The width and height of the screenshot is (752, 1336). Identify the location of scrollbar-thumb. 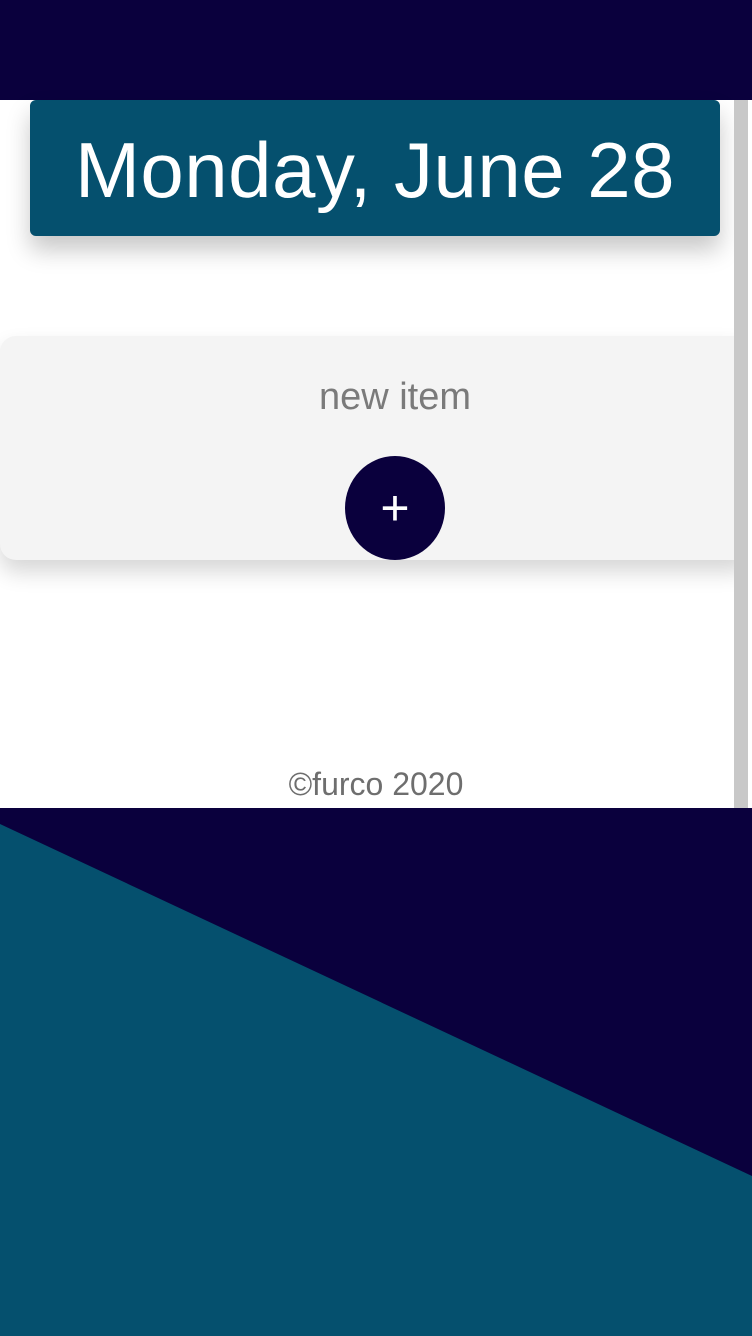
(741, 454).